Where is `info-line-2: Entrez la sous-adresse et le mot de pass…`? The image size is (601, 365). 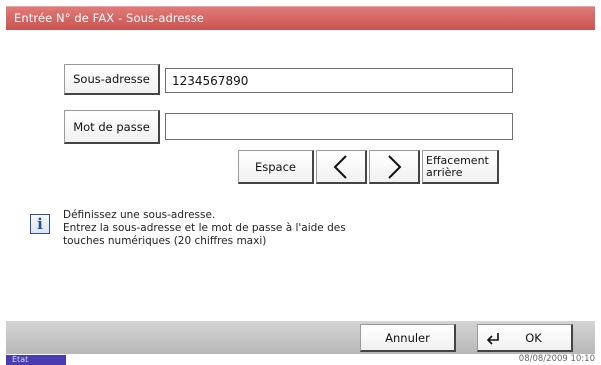
info-line-2: Entrez la sous-adresse et le mot de pass… is located at coordinates (204, 228).